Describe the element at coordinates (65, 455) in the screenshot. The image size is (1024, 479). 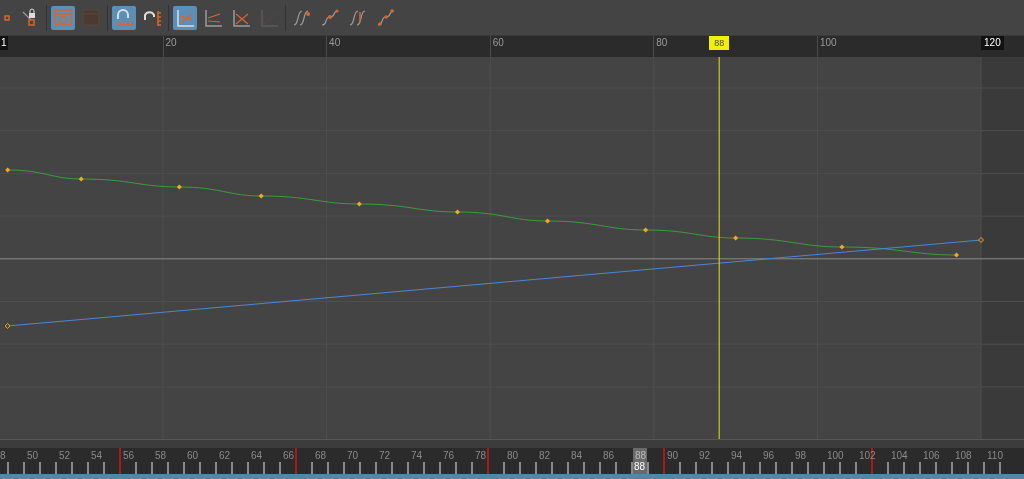
I see `frame-label: 52` at that location.